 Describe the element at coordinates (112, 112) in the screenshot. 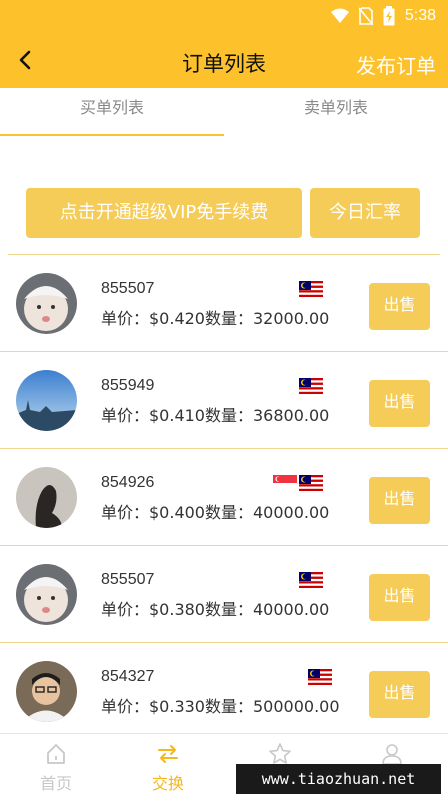

I see `tab-buy-orders: 买单列表` at that location.